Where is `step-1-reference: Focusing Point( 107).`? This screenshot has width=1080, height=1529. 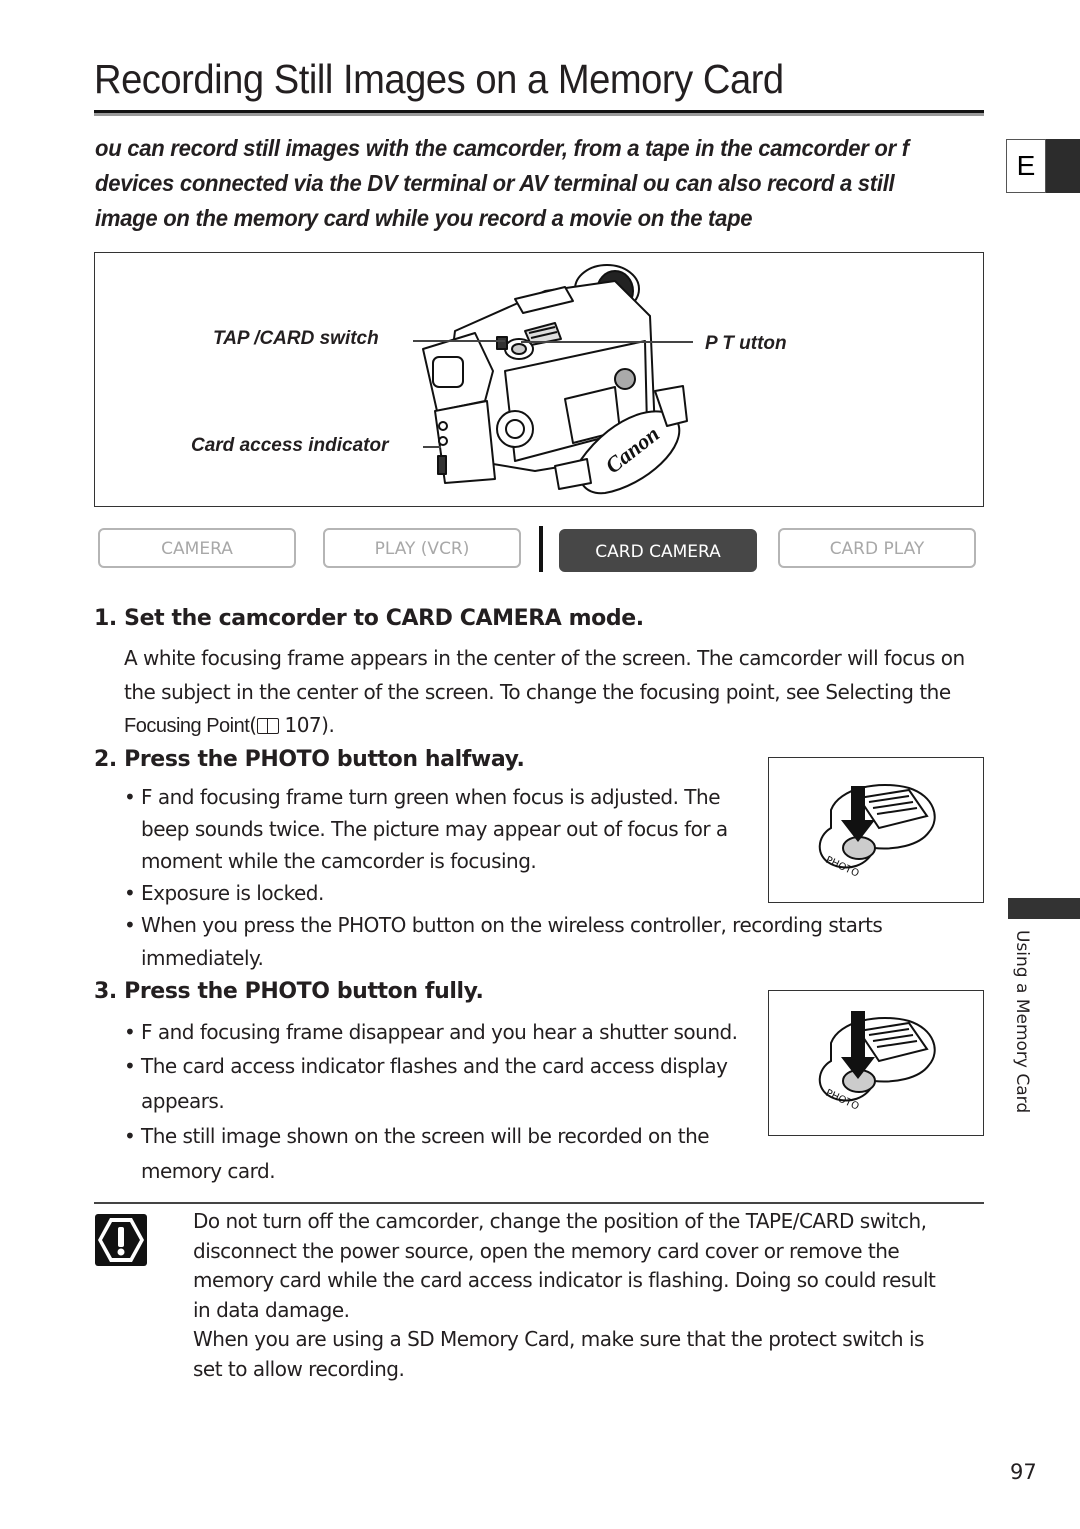
step-1-reference: Focusing Point( 107). is located at coordinates (229, 725).